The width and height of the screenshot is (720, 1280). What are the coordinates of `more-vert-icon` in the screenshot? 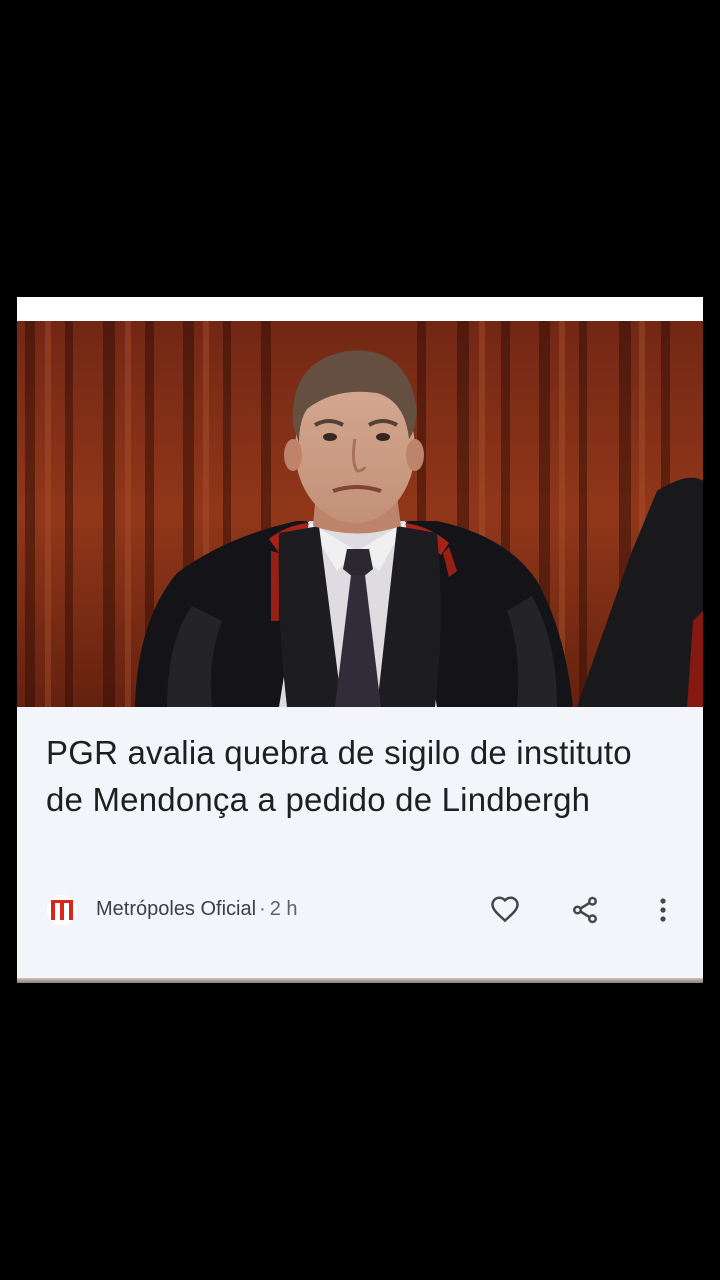 It's located at (663, 910).